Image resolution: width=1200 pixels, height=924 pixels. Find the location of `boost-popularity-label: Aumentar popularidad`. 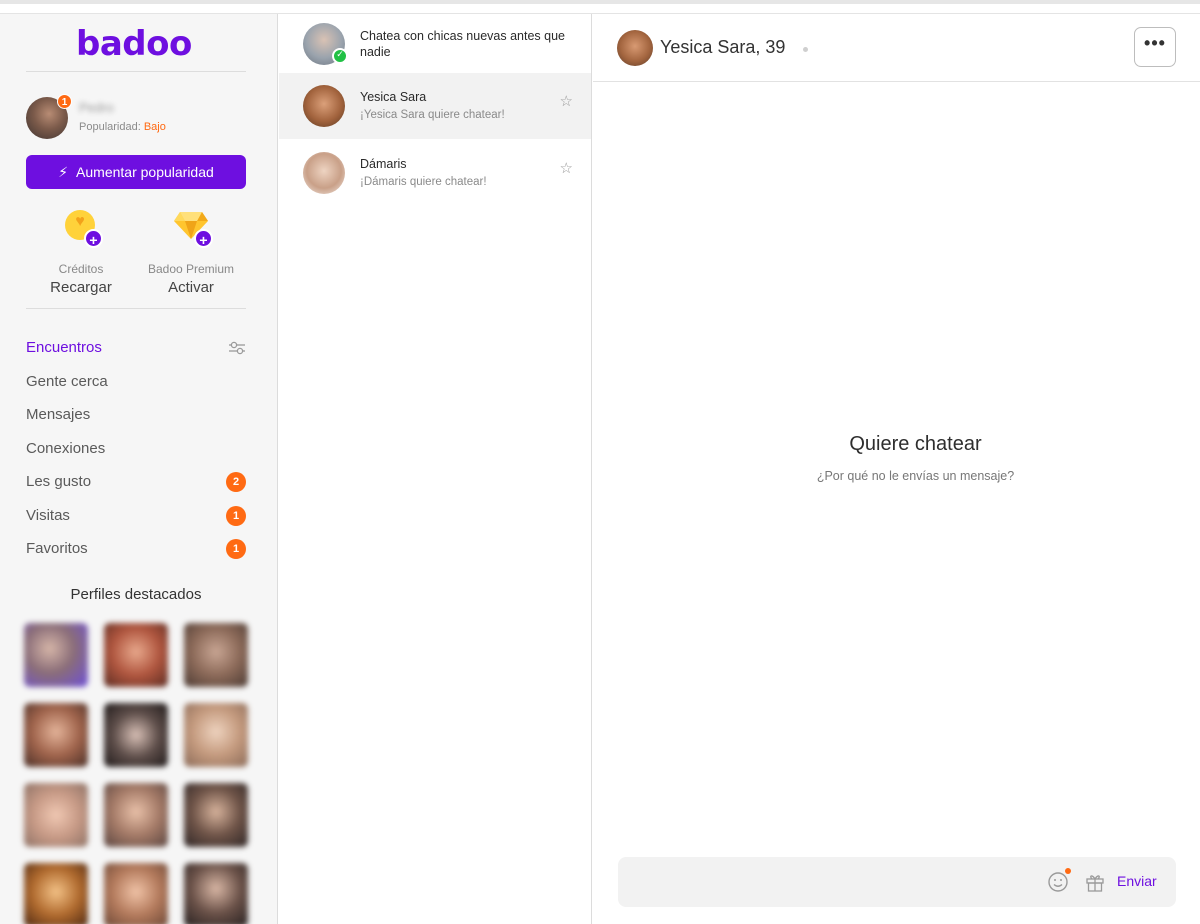

boost-popularity-label: Aumentar popularidad is located at coordinates (145, 172).